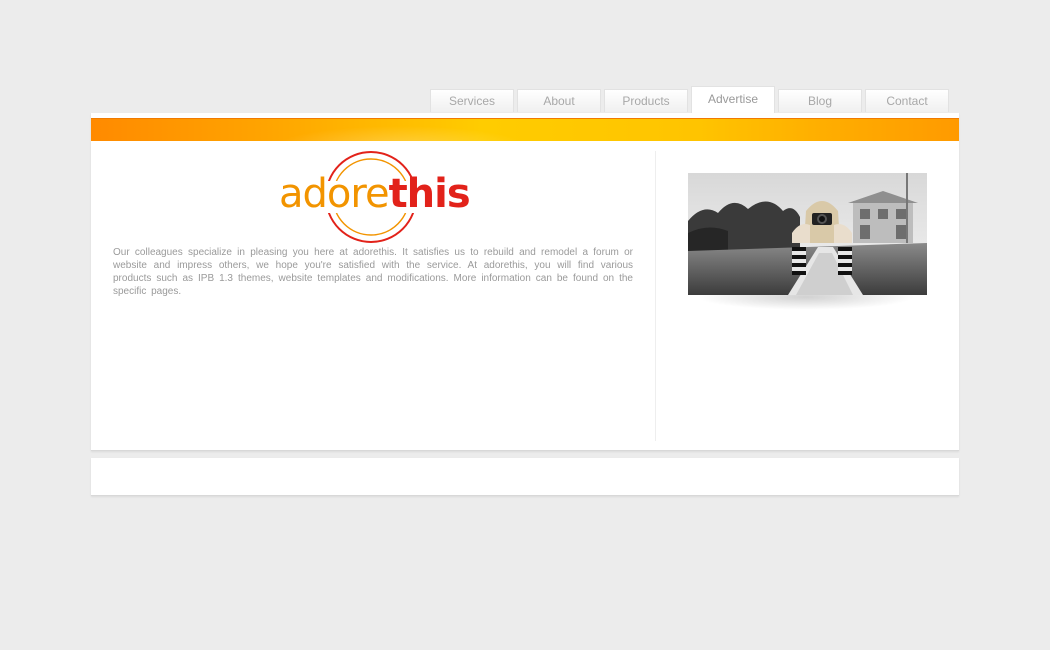  Describe the element at coordinates (820, 100) in the screenshot. I see `tab-blog: Blog` at that location.